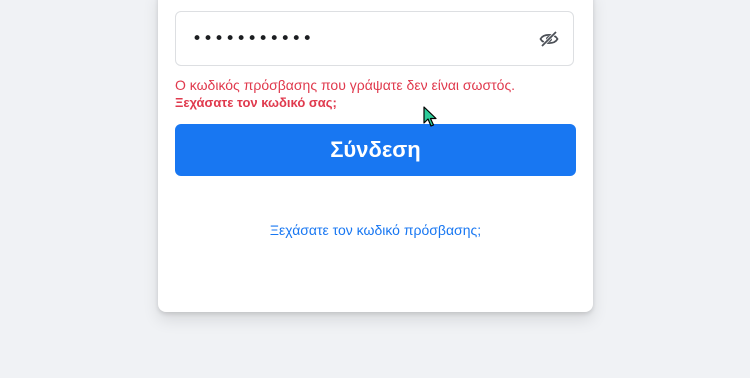 This screenshot has width=750, height=378. Describe the element at coordinates (375, 230) in the screenshot. I see `forgot-password-link: Ξεχάσατε τον κωδικό πρόσβασης;` at that location.